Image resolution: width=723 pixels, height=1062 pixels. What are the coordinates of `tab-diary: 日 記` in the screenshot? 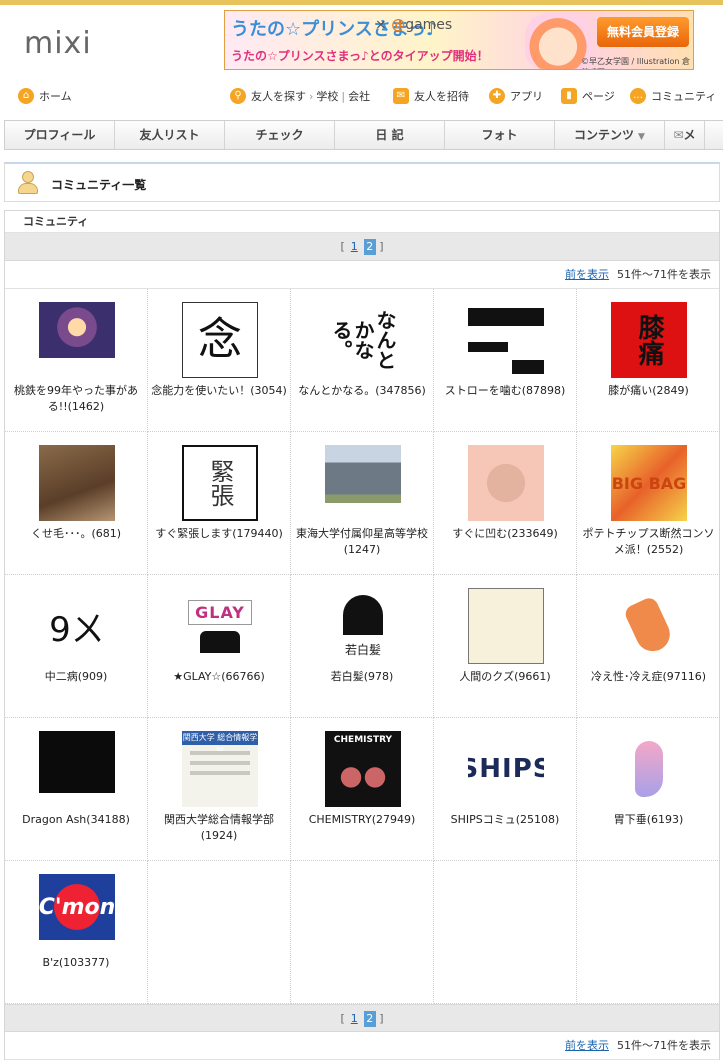 It's located at (390, 135).